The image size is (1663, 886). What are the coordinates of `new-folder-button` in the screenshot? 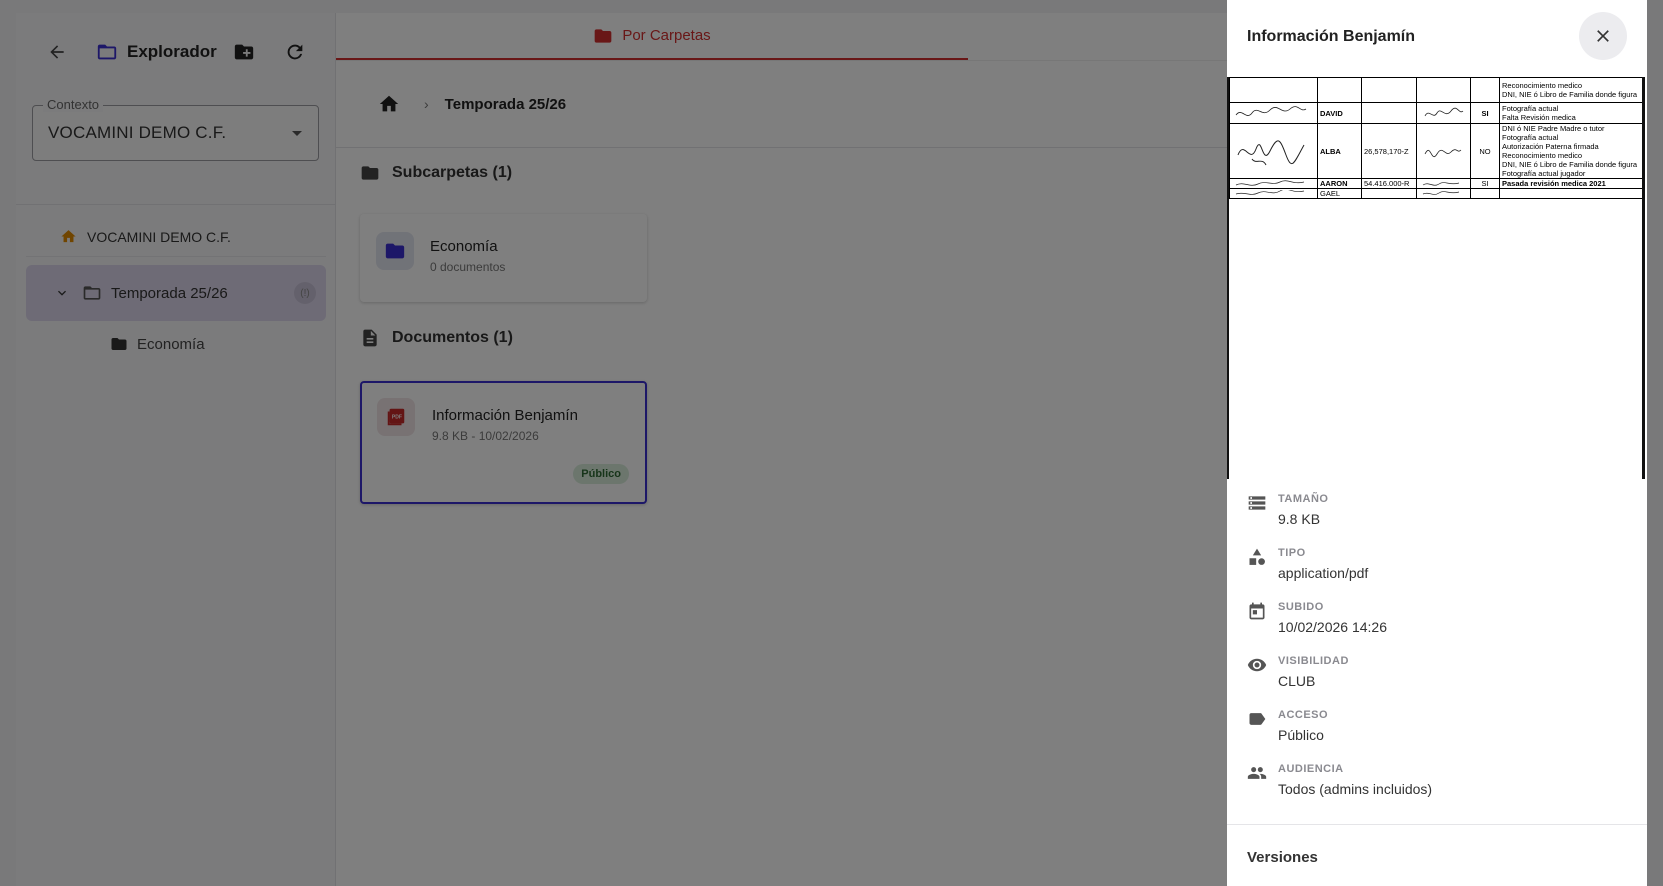 It's located at (244, 52).